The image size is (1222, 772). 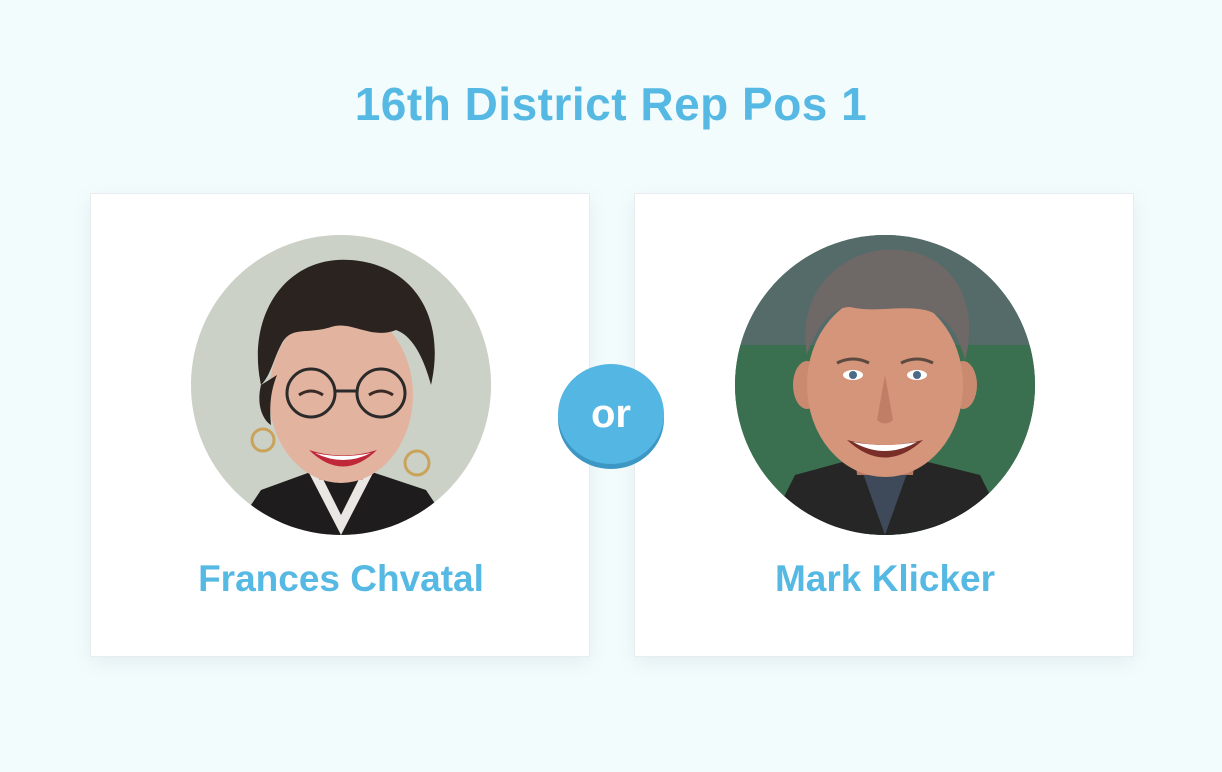 What do you see at coordinates (885, 578) in the screenshot?
I see `candidate-name: Mark Klicker` at bounding box center [885, 578].